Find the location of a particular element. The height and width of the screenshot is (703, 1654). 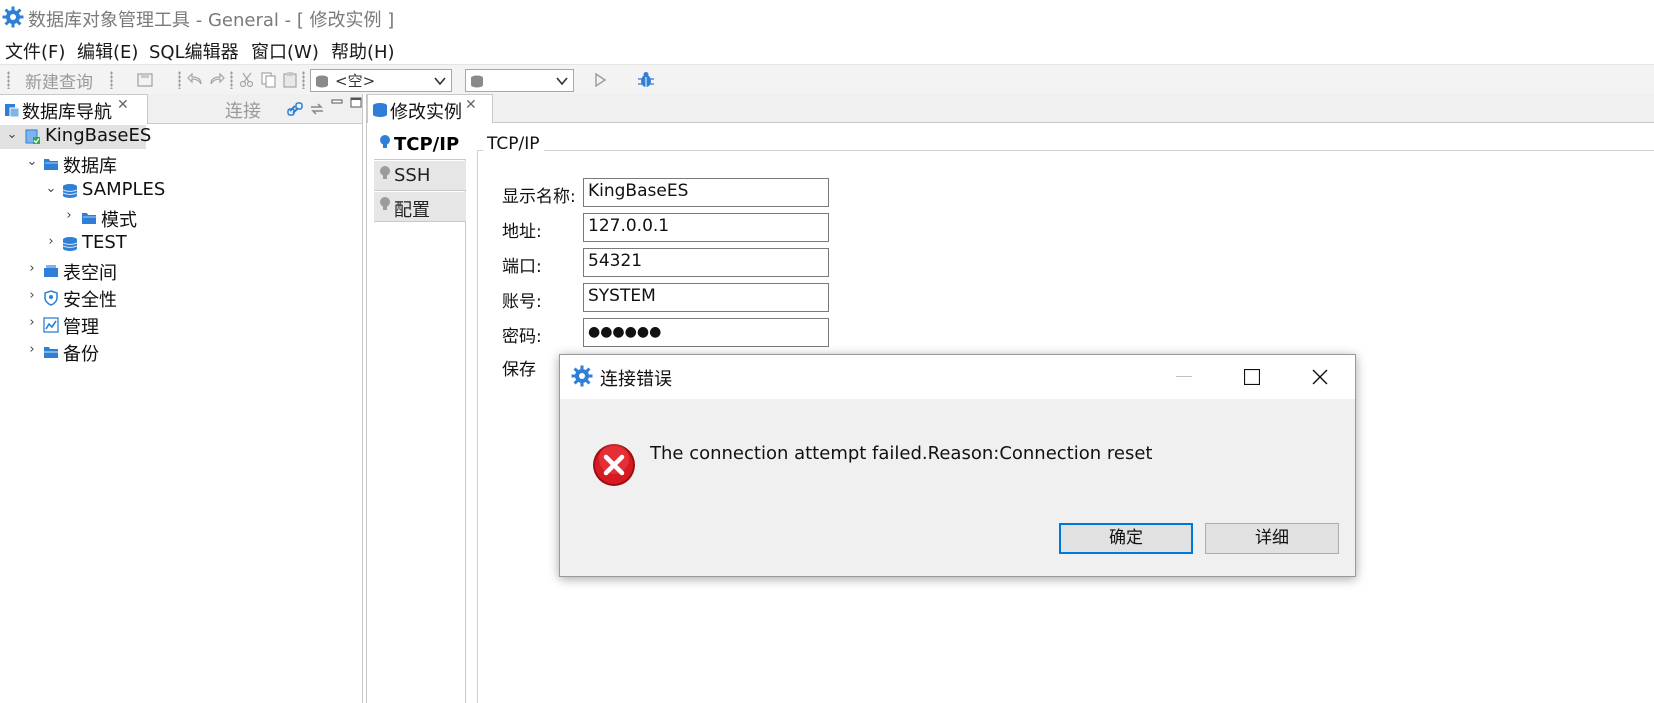

redo-icon is located at coordinates (216, 80).